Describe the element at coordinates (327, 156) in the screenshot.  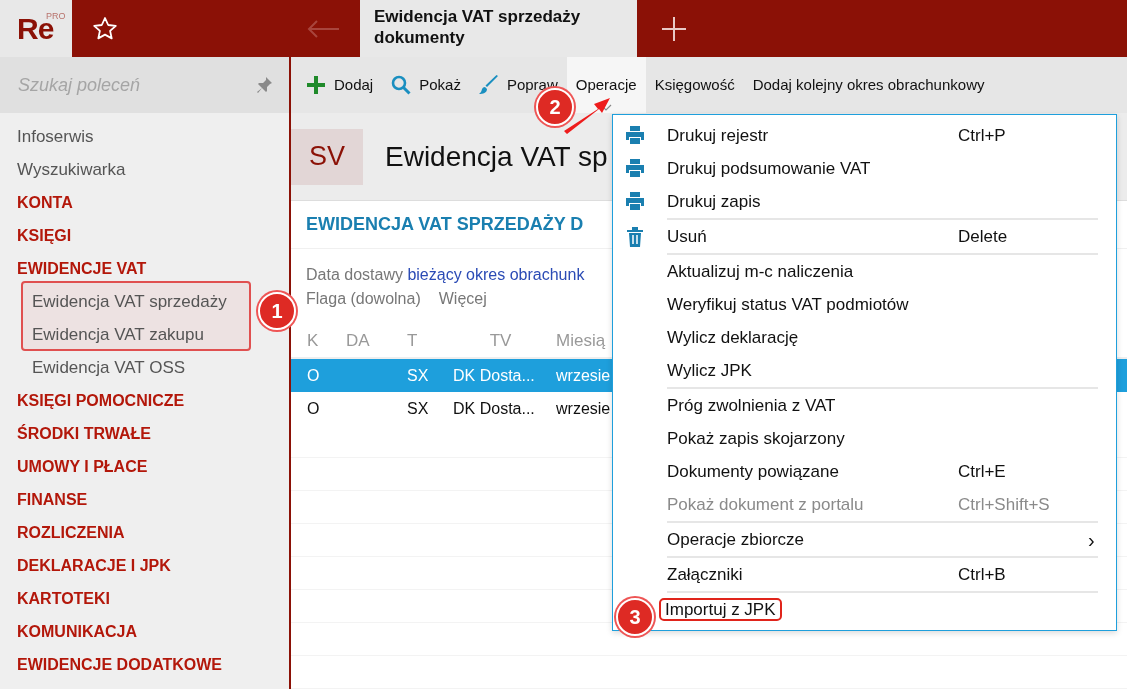
I see `code-badge: SV` at that location.